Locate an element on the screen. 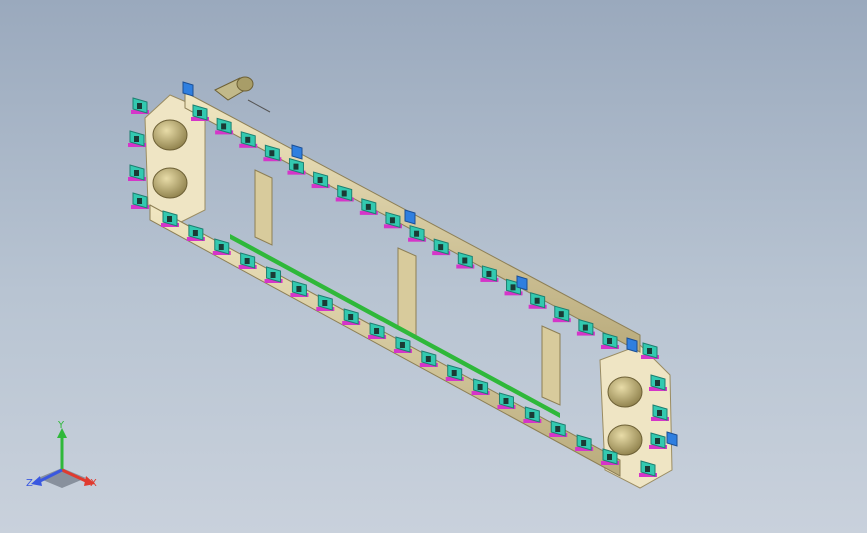 The image size is (867, 533). left-lower-roller is located at coordinates (170, 183).